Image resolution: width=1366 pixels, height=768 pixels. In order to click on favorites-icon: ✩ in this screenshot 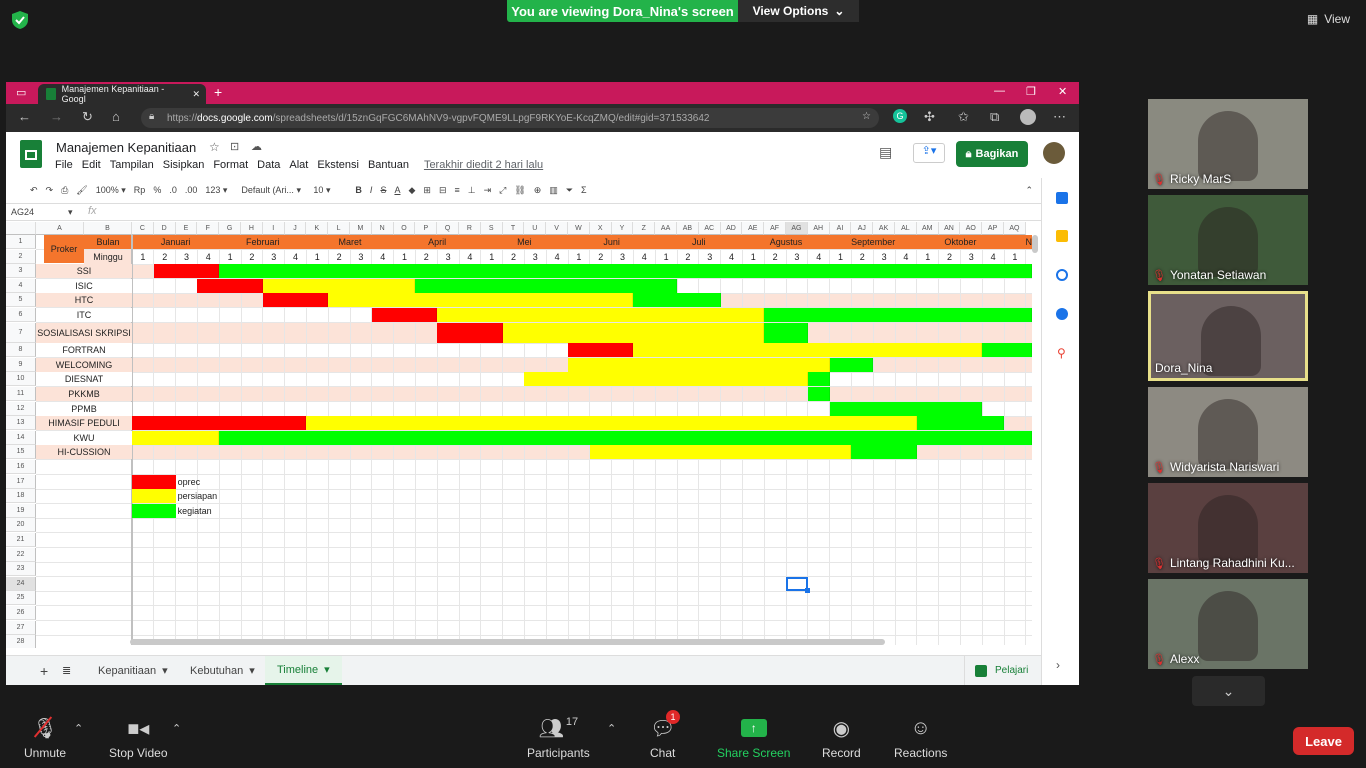, I will do `click(963, 117)`.